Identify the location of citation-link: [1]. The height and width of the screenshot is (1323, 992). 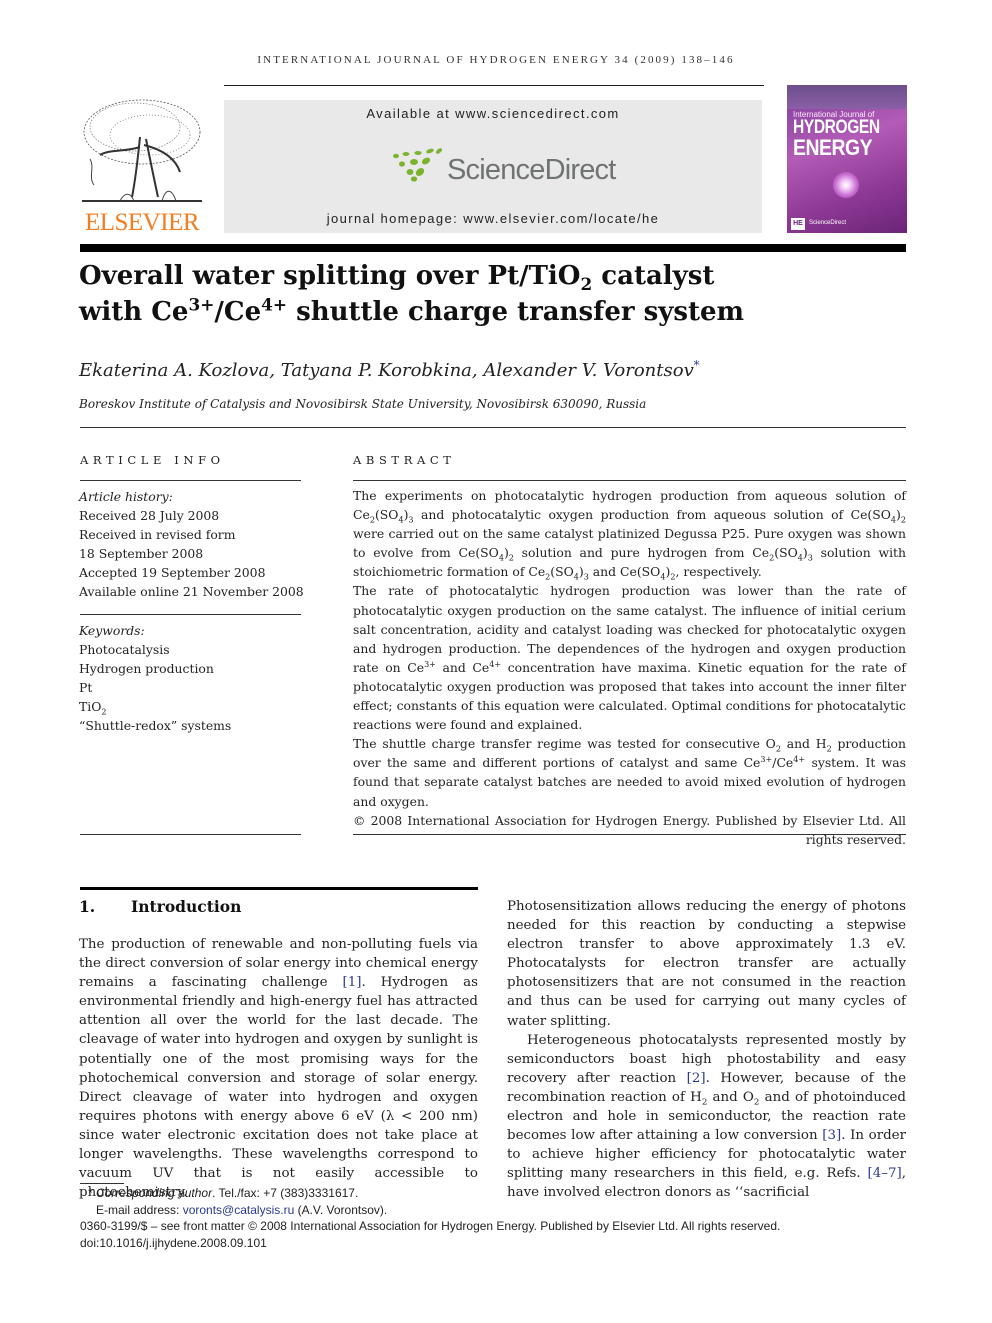
(352, 982).